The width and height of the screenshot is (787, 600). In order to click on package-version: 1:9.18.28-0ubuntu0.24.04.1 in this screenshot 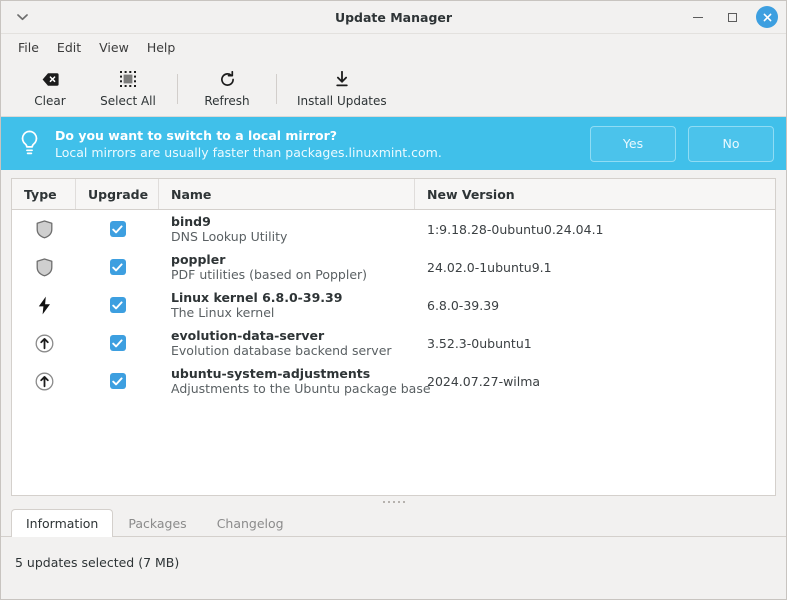, I will do `click(515, 229)`.